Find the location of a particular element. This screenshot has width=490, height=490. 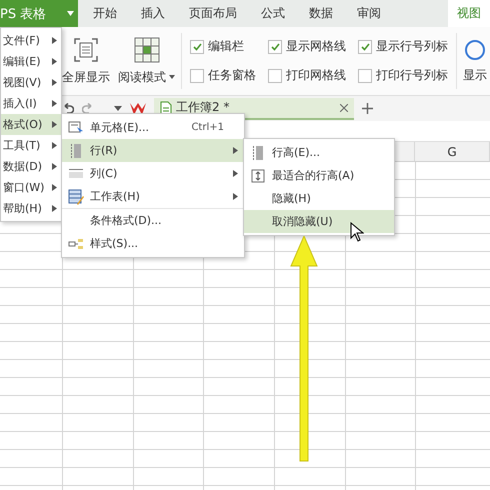

ribbon-tab: 公式 is located at coordinates (273, 13).